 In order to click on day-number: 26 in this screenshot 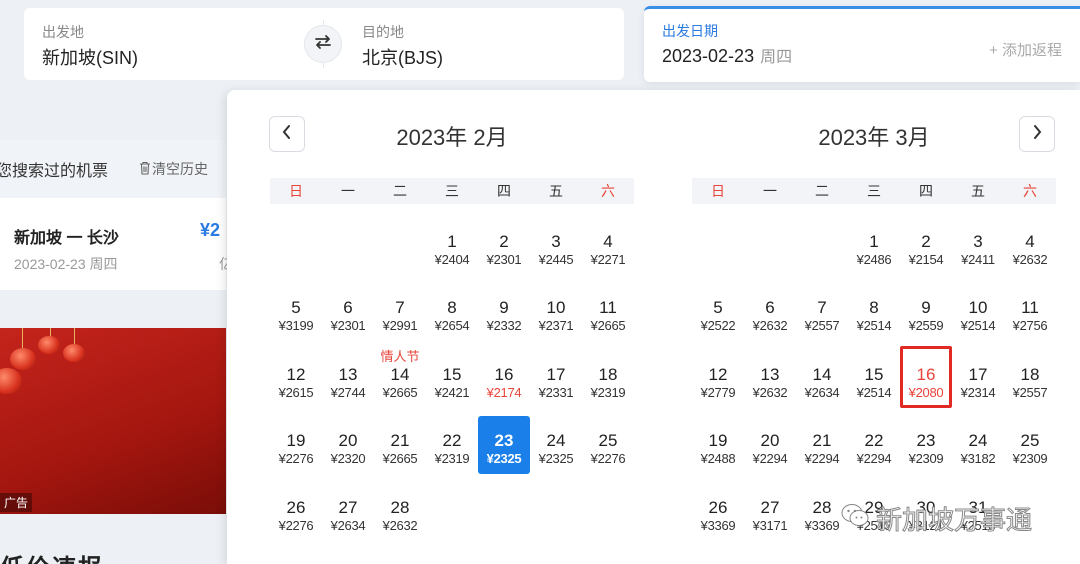, I will do `click(718, 507)`.